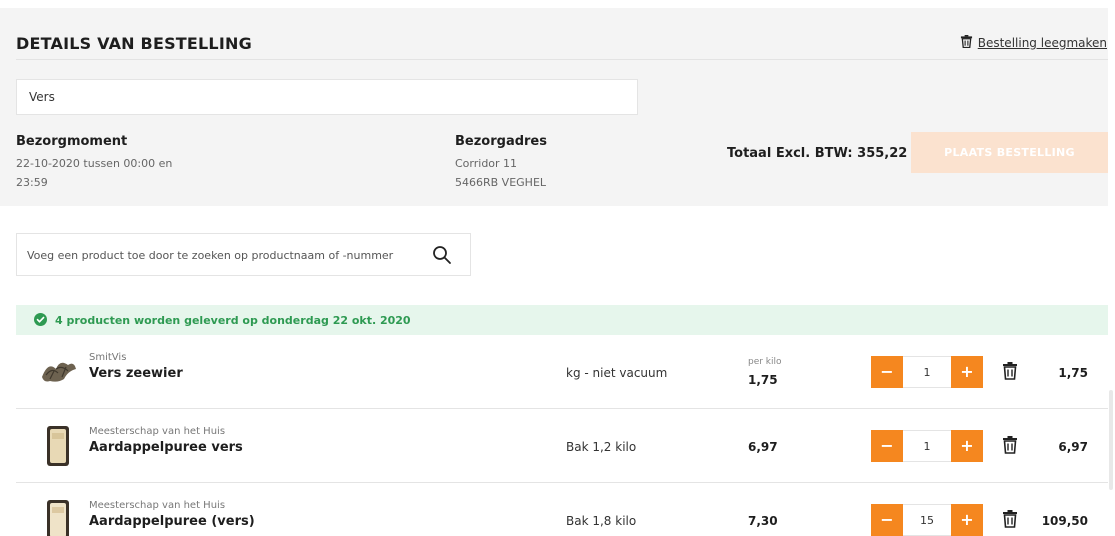 The image size is (1115, 536). I want to click on delivery-address-line1: Corridor 11, so click(486, 163).